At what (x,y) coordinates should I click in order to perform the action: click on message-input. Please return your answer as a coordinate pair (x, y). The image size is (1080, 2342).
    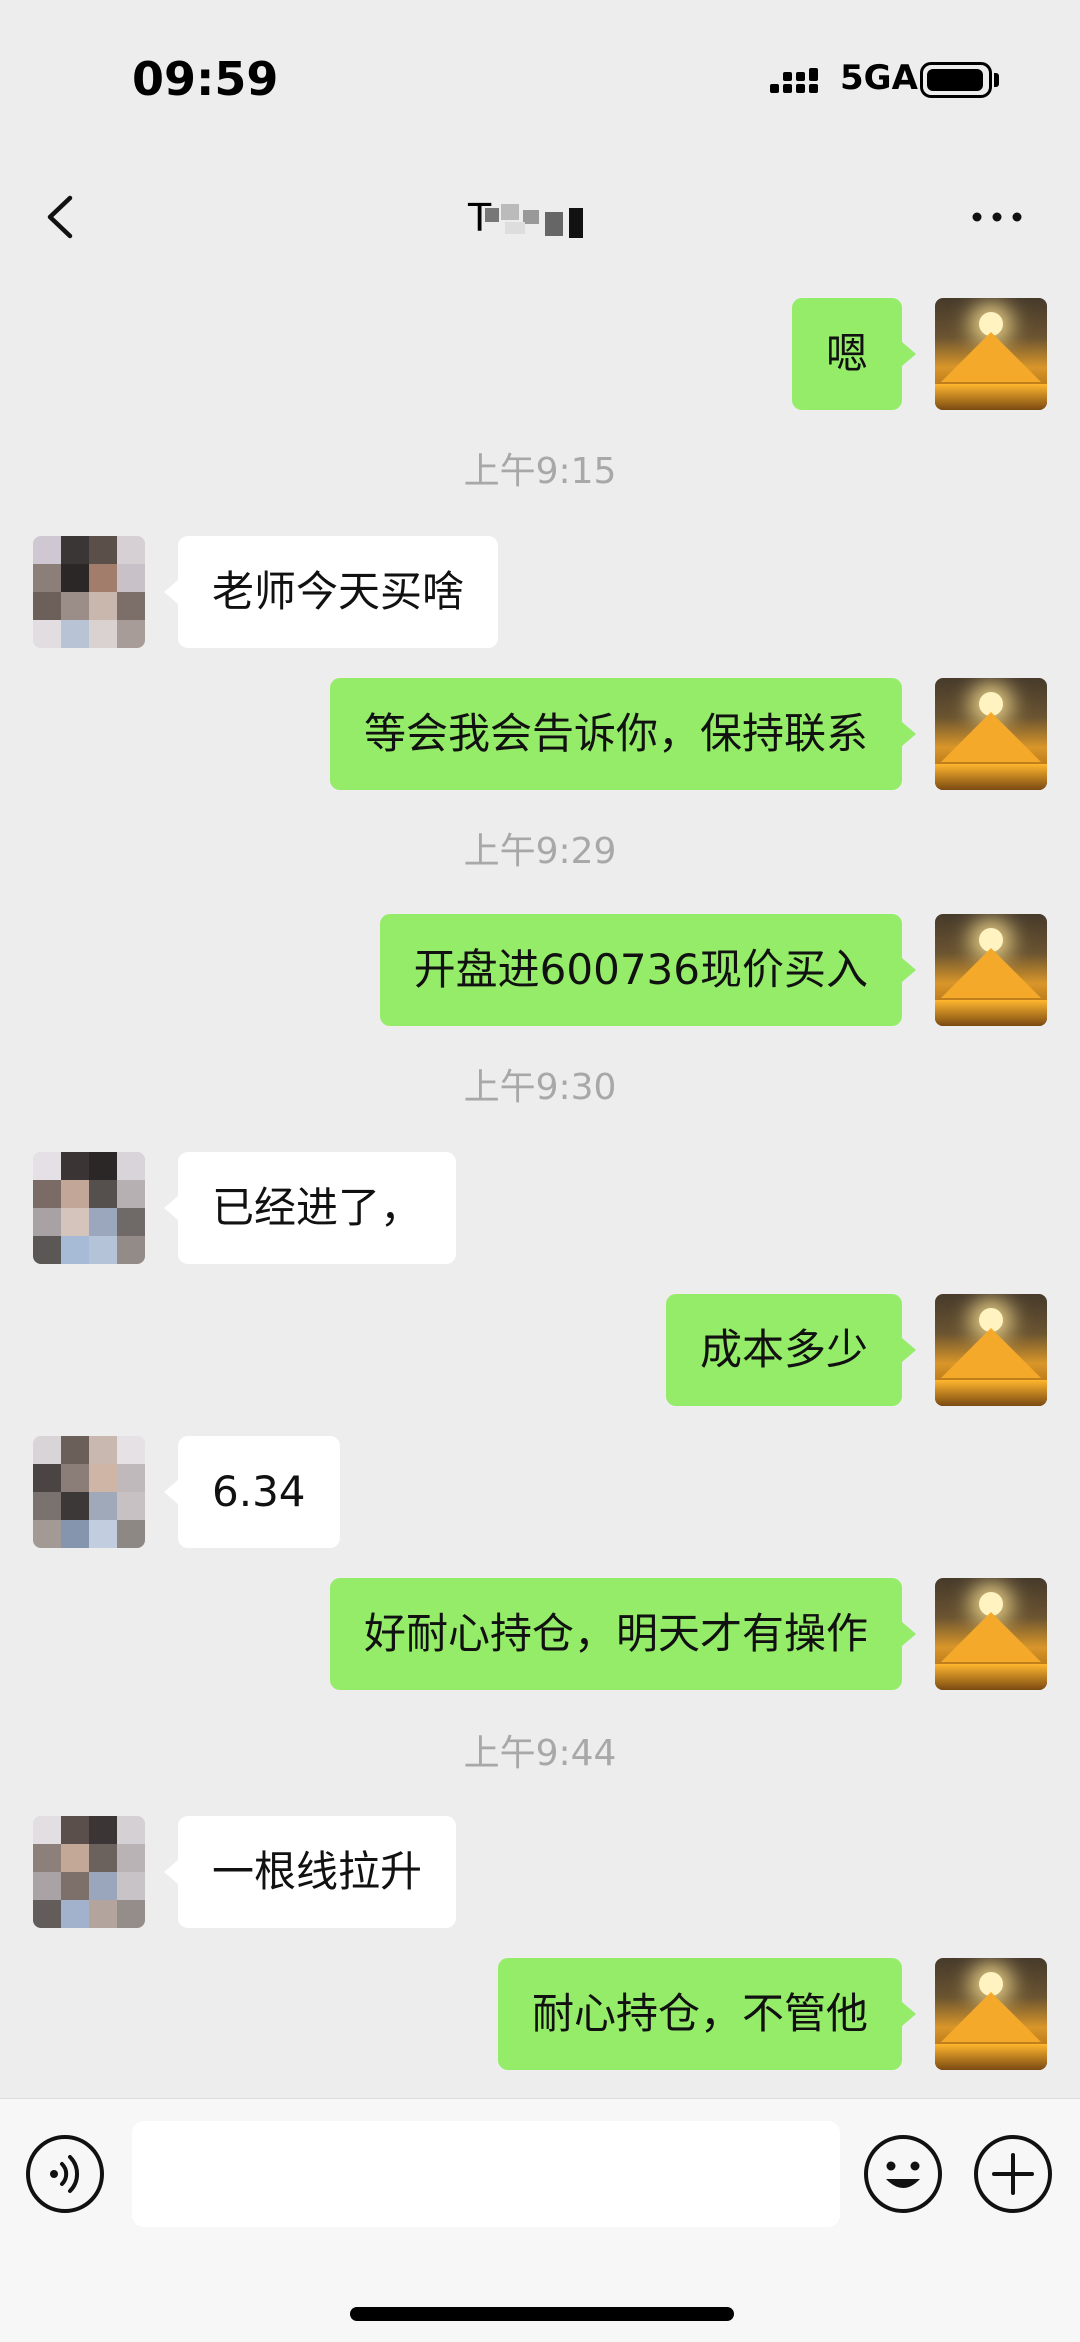
    Looking at the image, I should click on (486, 2174).